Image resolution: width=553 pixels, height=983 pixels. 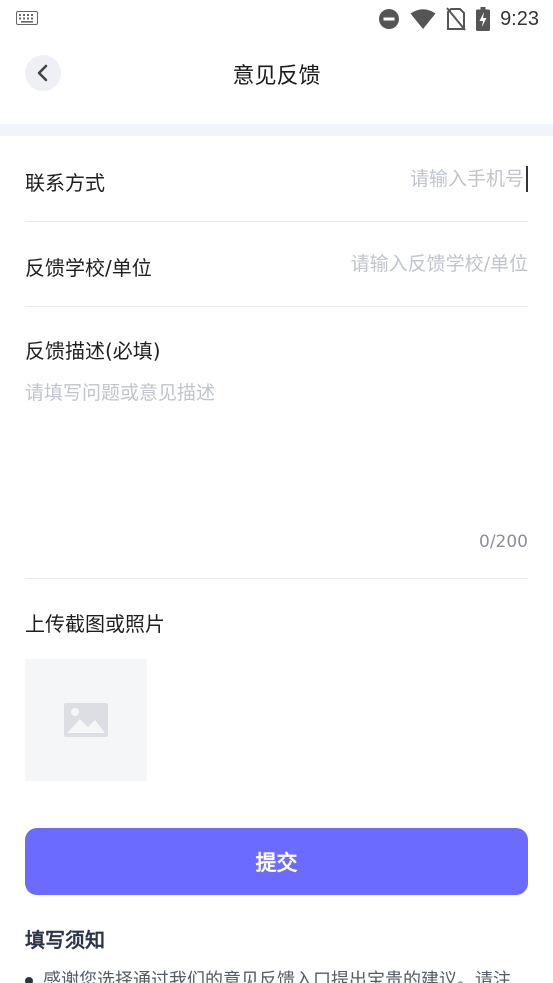 I want to click on upload-label: 上传截图或照片, so click(x=95, y=624).